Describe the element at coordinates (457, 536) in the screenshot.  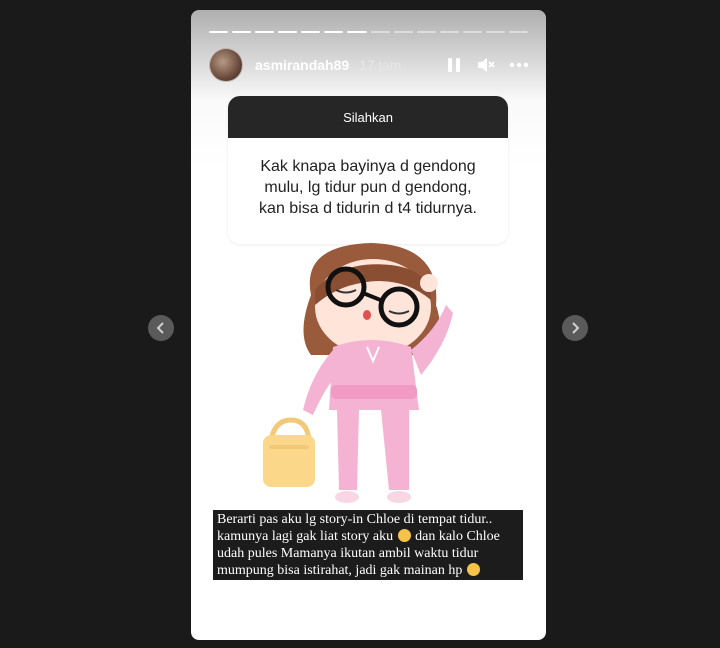
I see `caption-line-text: dan kalo Chloe` at that location.